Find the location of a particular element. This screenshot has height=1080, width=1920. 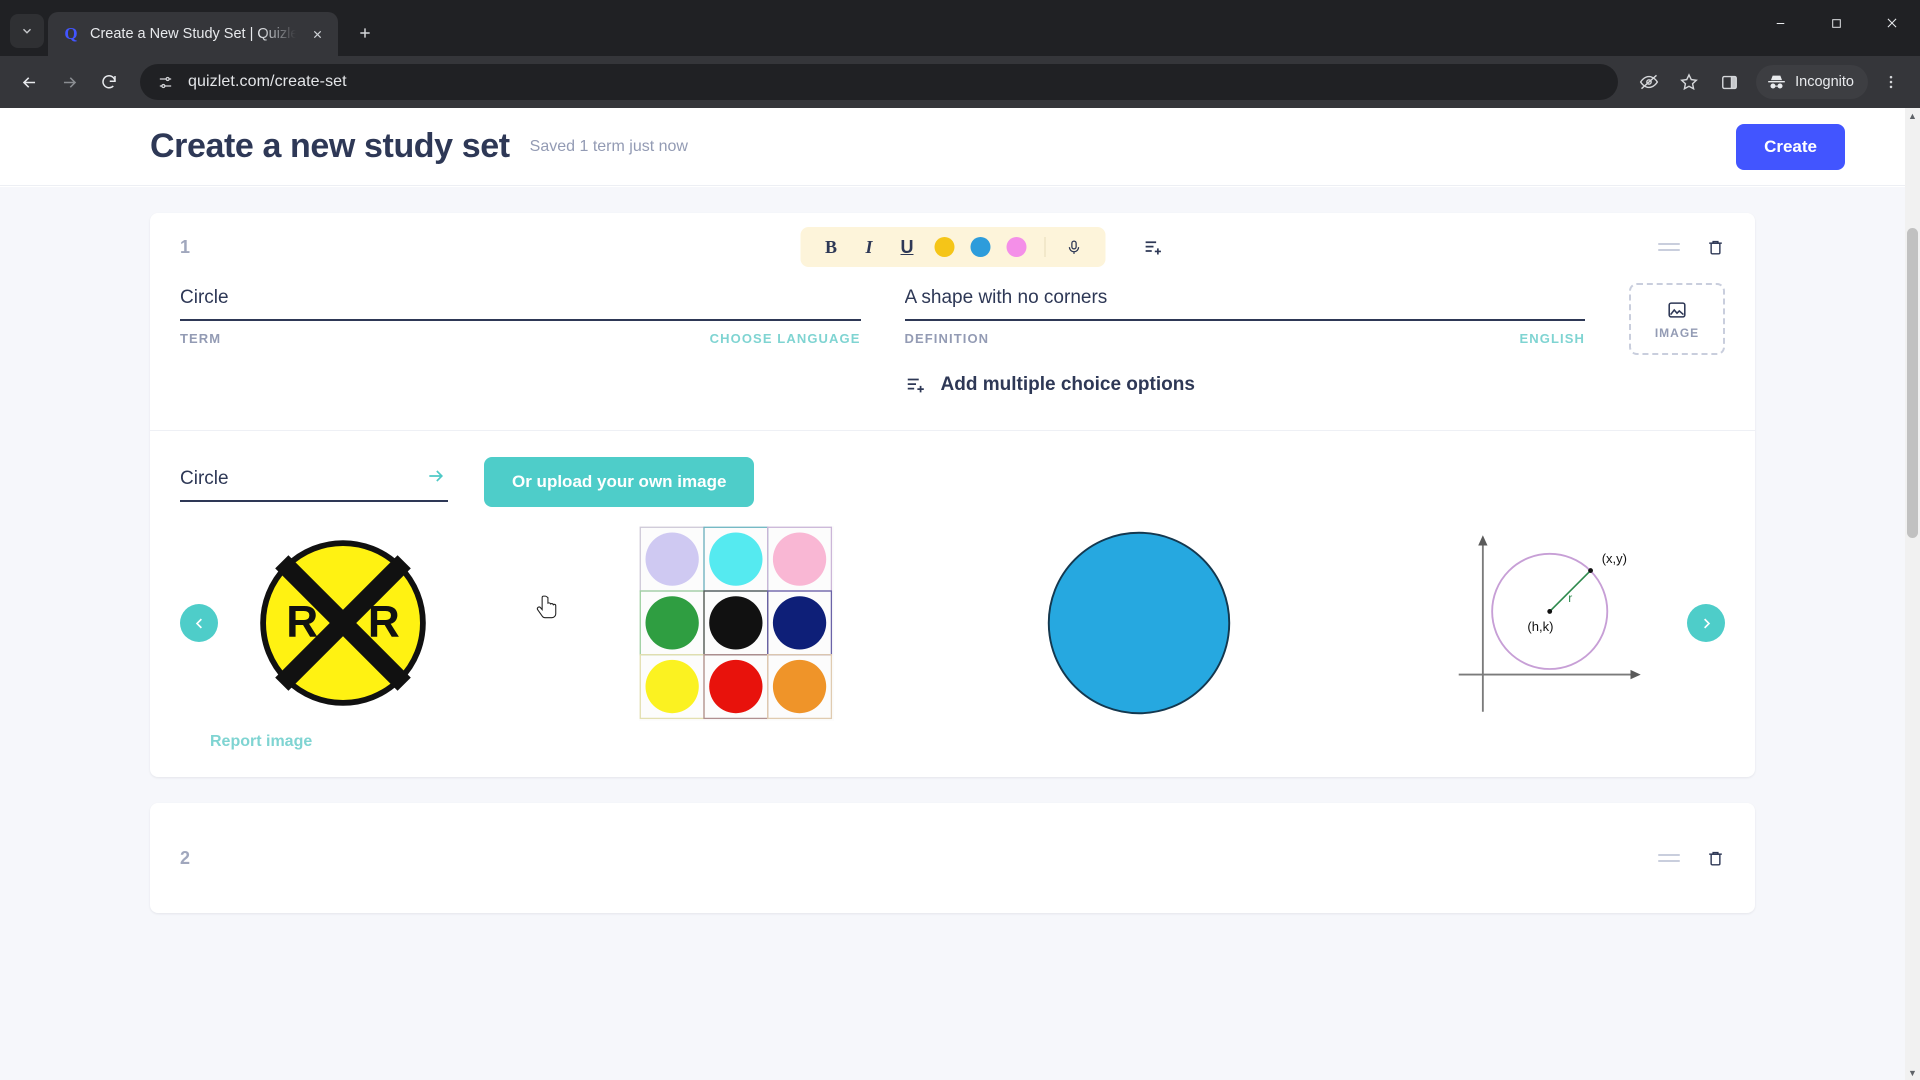

new-tab-button is located at coordinates (365, 33).